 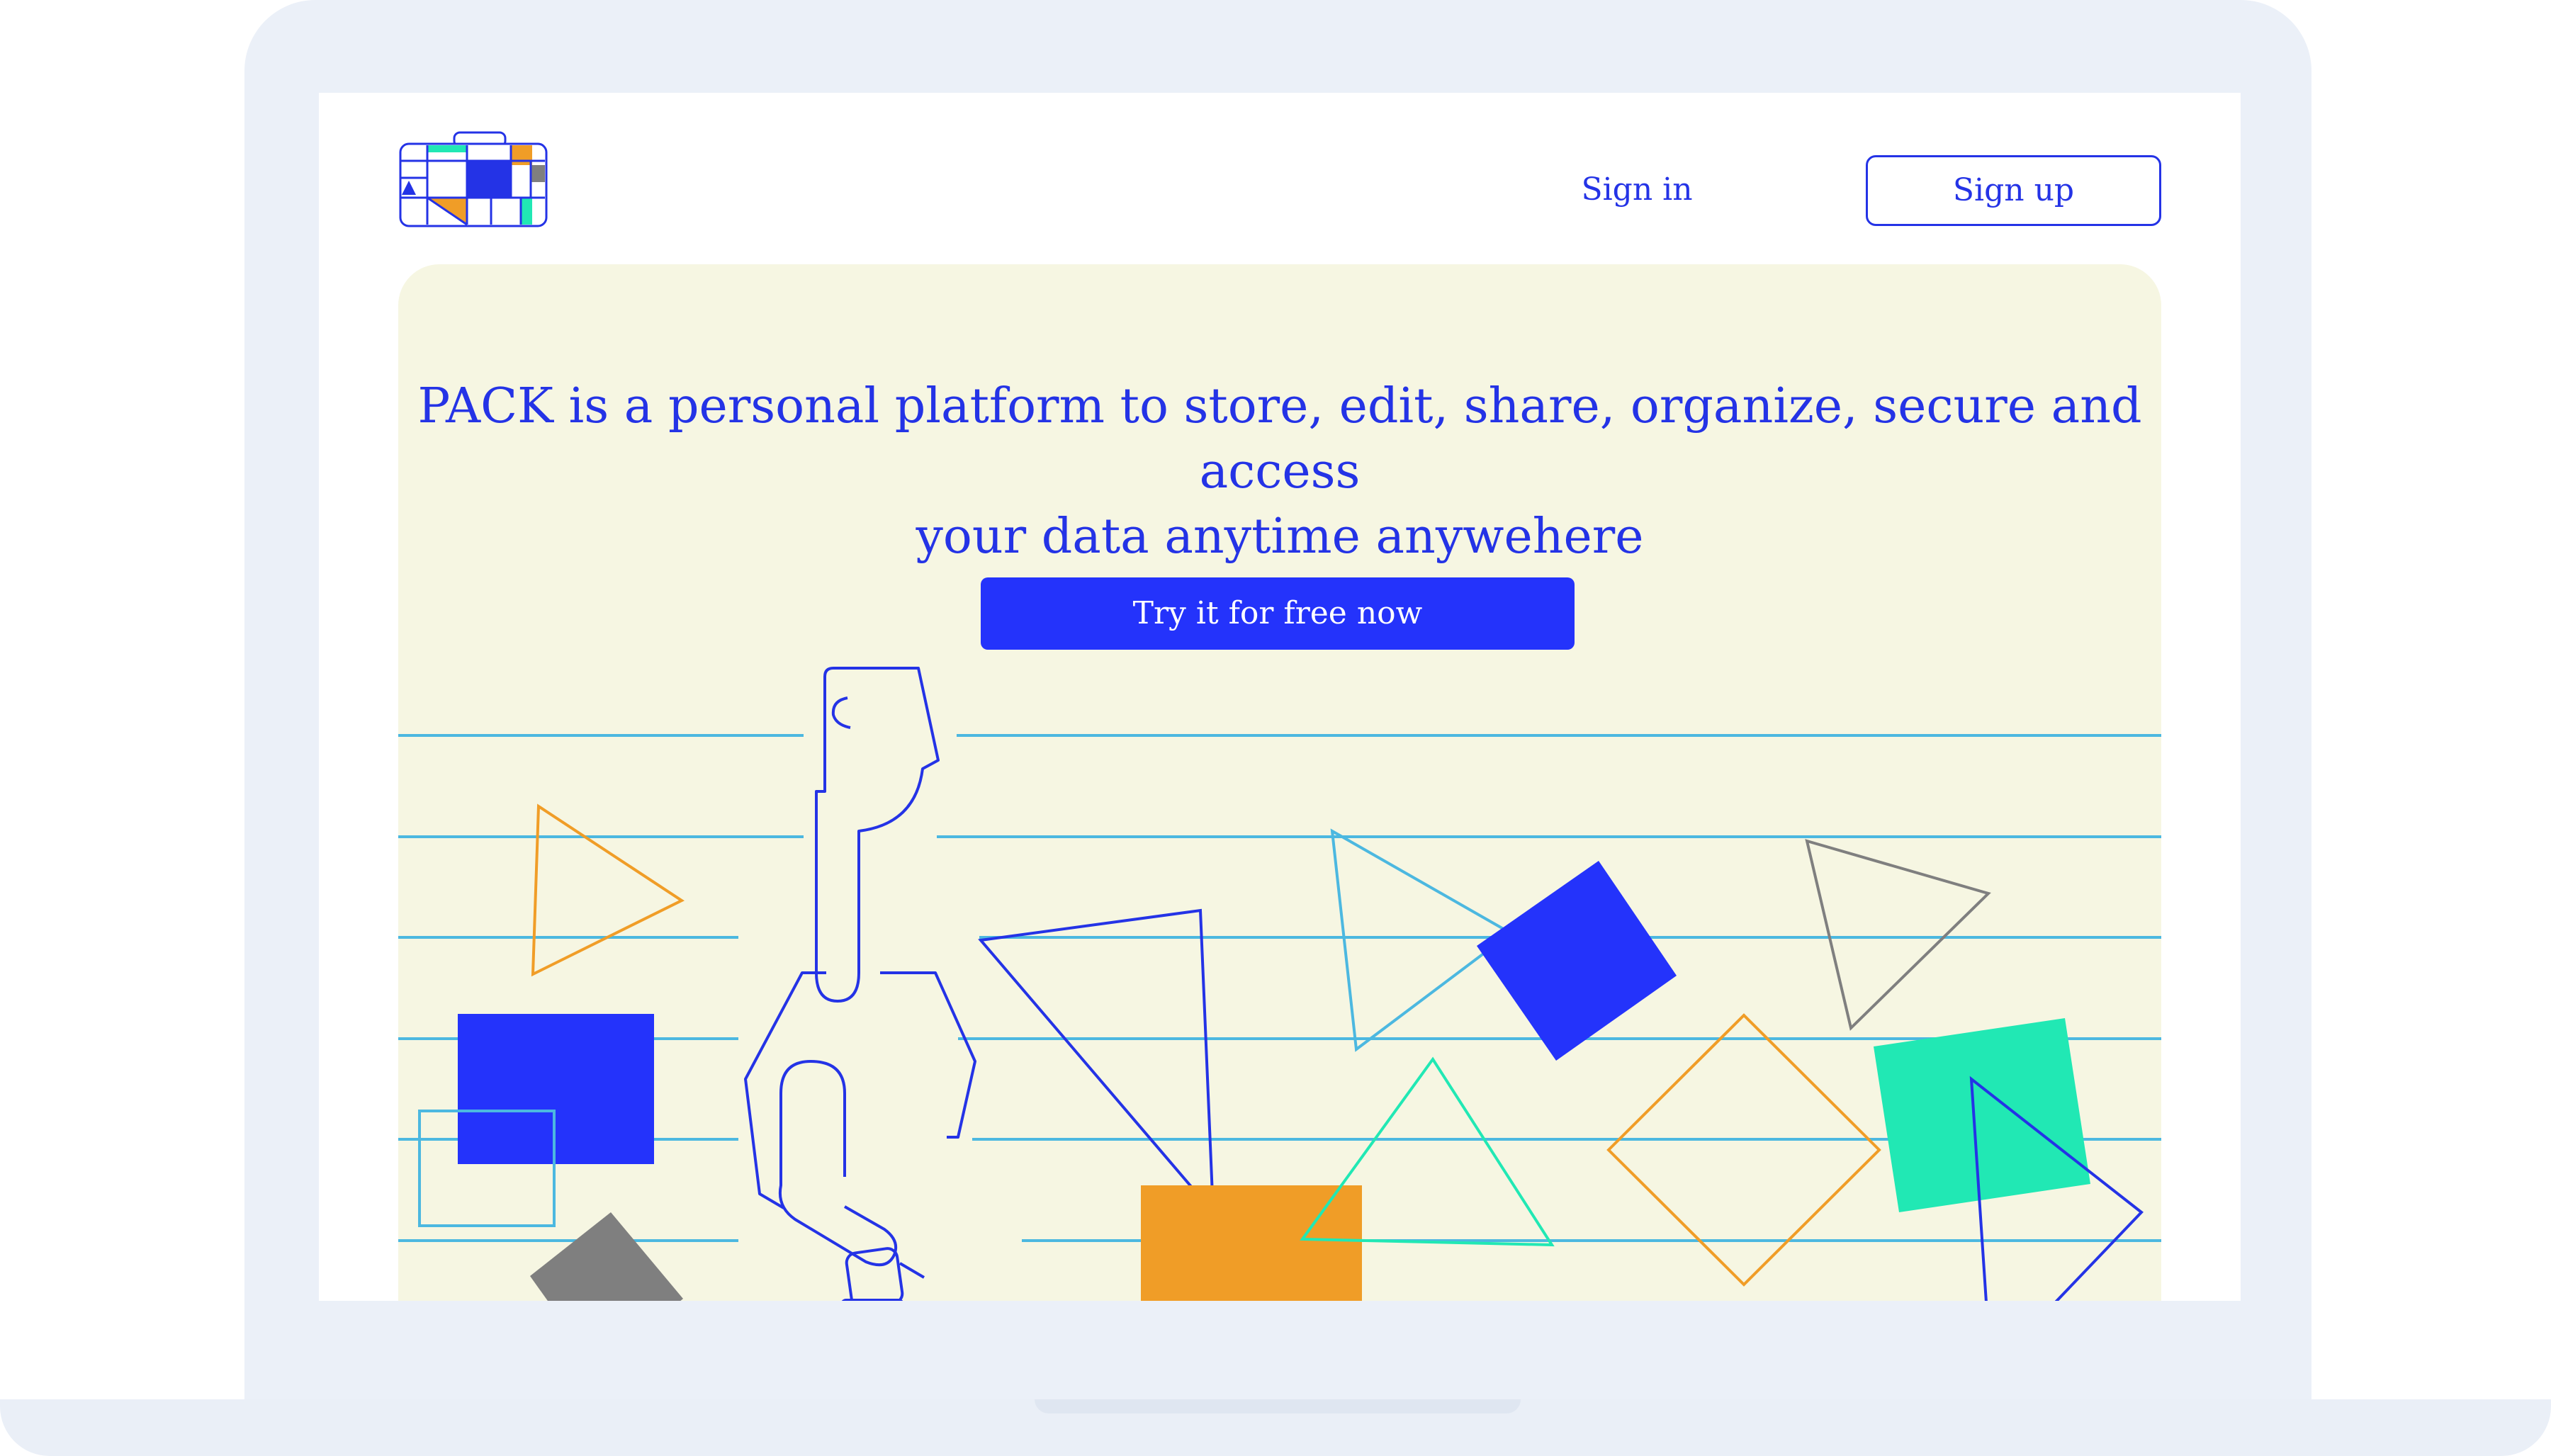 I want to click on pack-logo-icon, so click(x=474, y=180).